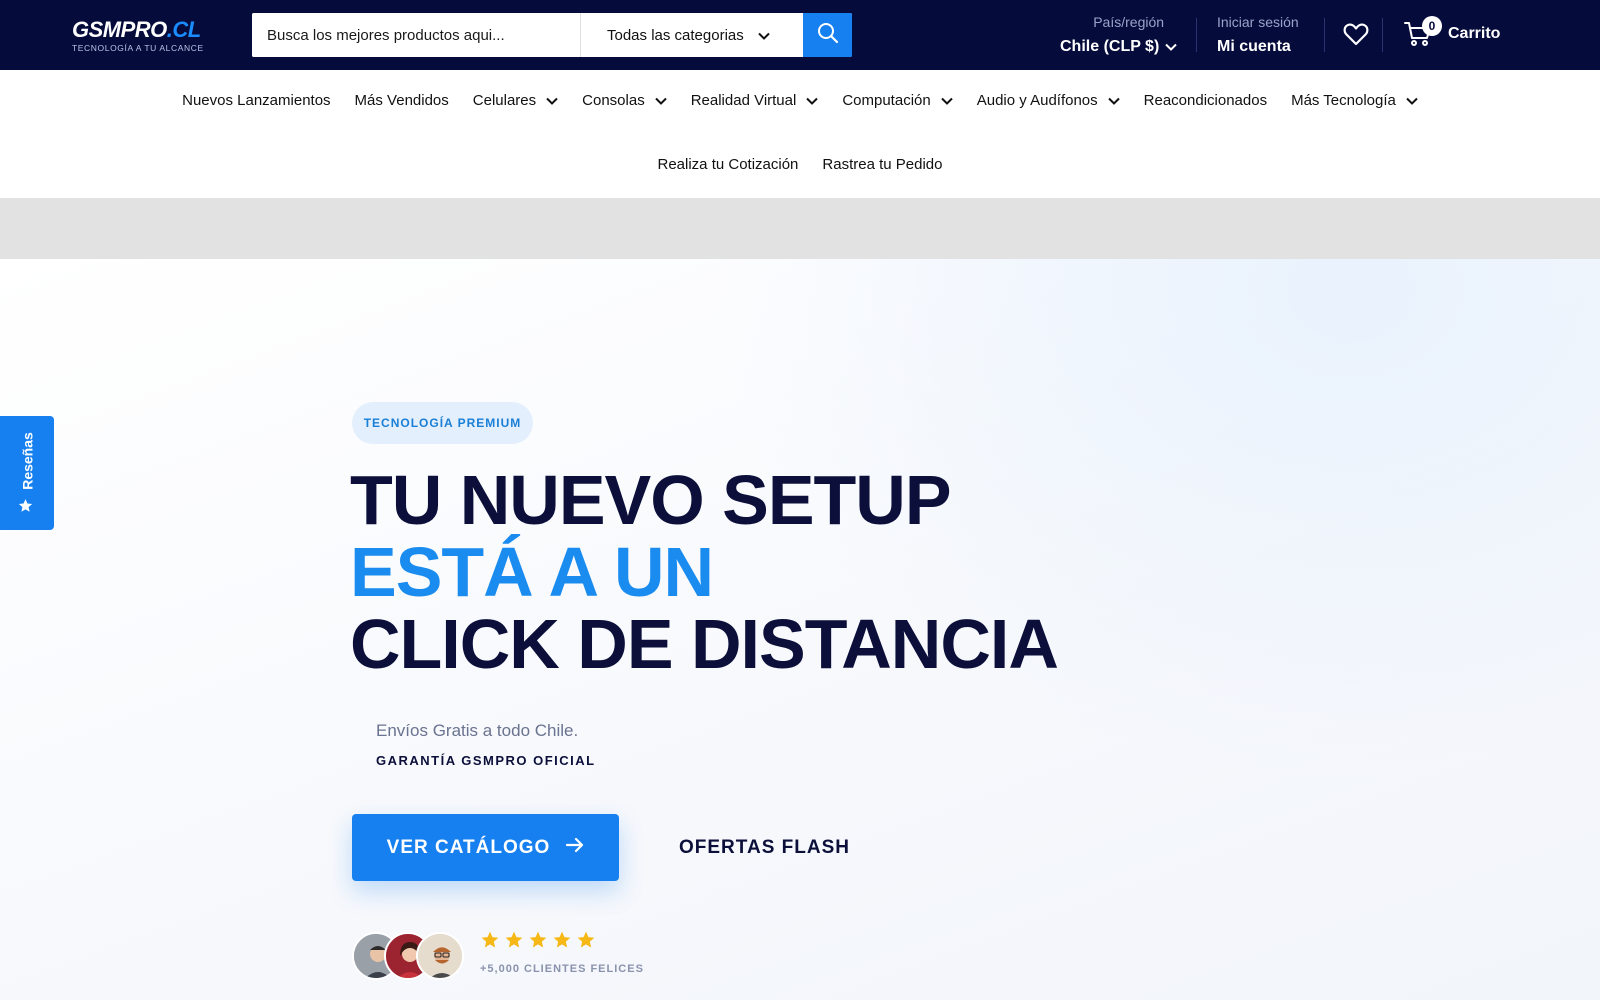 The height and width of the screenshot is (1000, 1600). I want to click on nav-item: Reacondicionados, so click(1205, 100).